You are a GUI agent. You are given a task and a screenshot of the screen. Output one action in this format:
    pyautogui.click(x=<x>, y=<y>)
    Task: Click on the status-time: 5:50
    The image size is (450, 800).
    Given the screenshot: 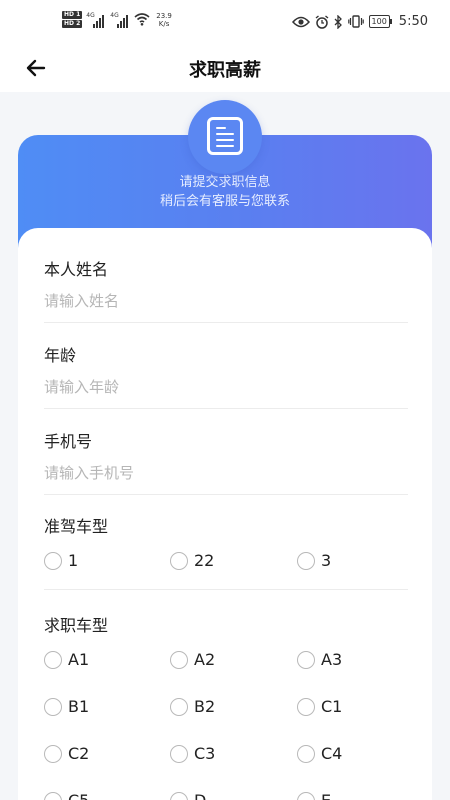 What is the action you would take?
    pyautogui.click(x=413, y=21)
    